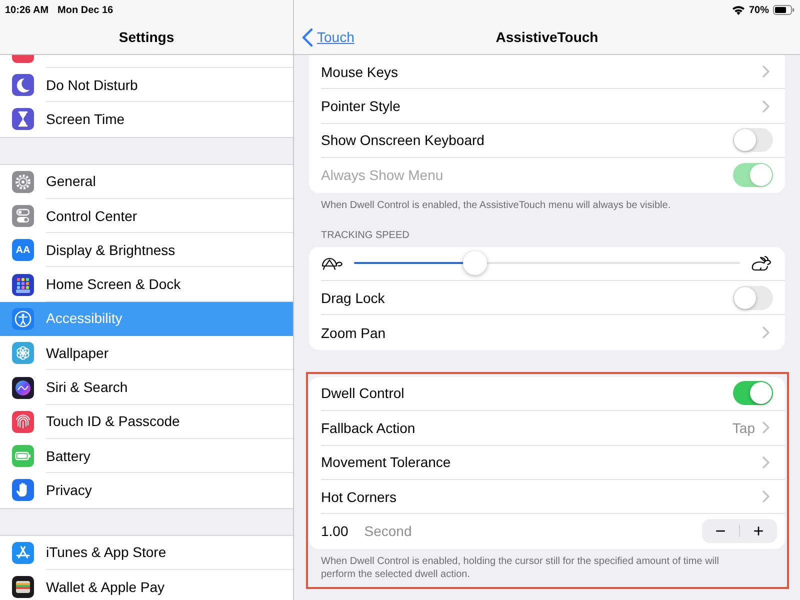 This screenshot has height=600, width=800. I want to click on footer-note: When Dwell Control is enabled, the AssistiveTouch menu will always be visible., so click(496, 205).